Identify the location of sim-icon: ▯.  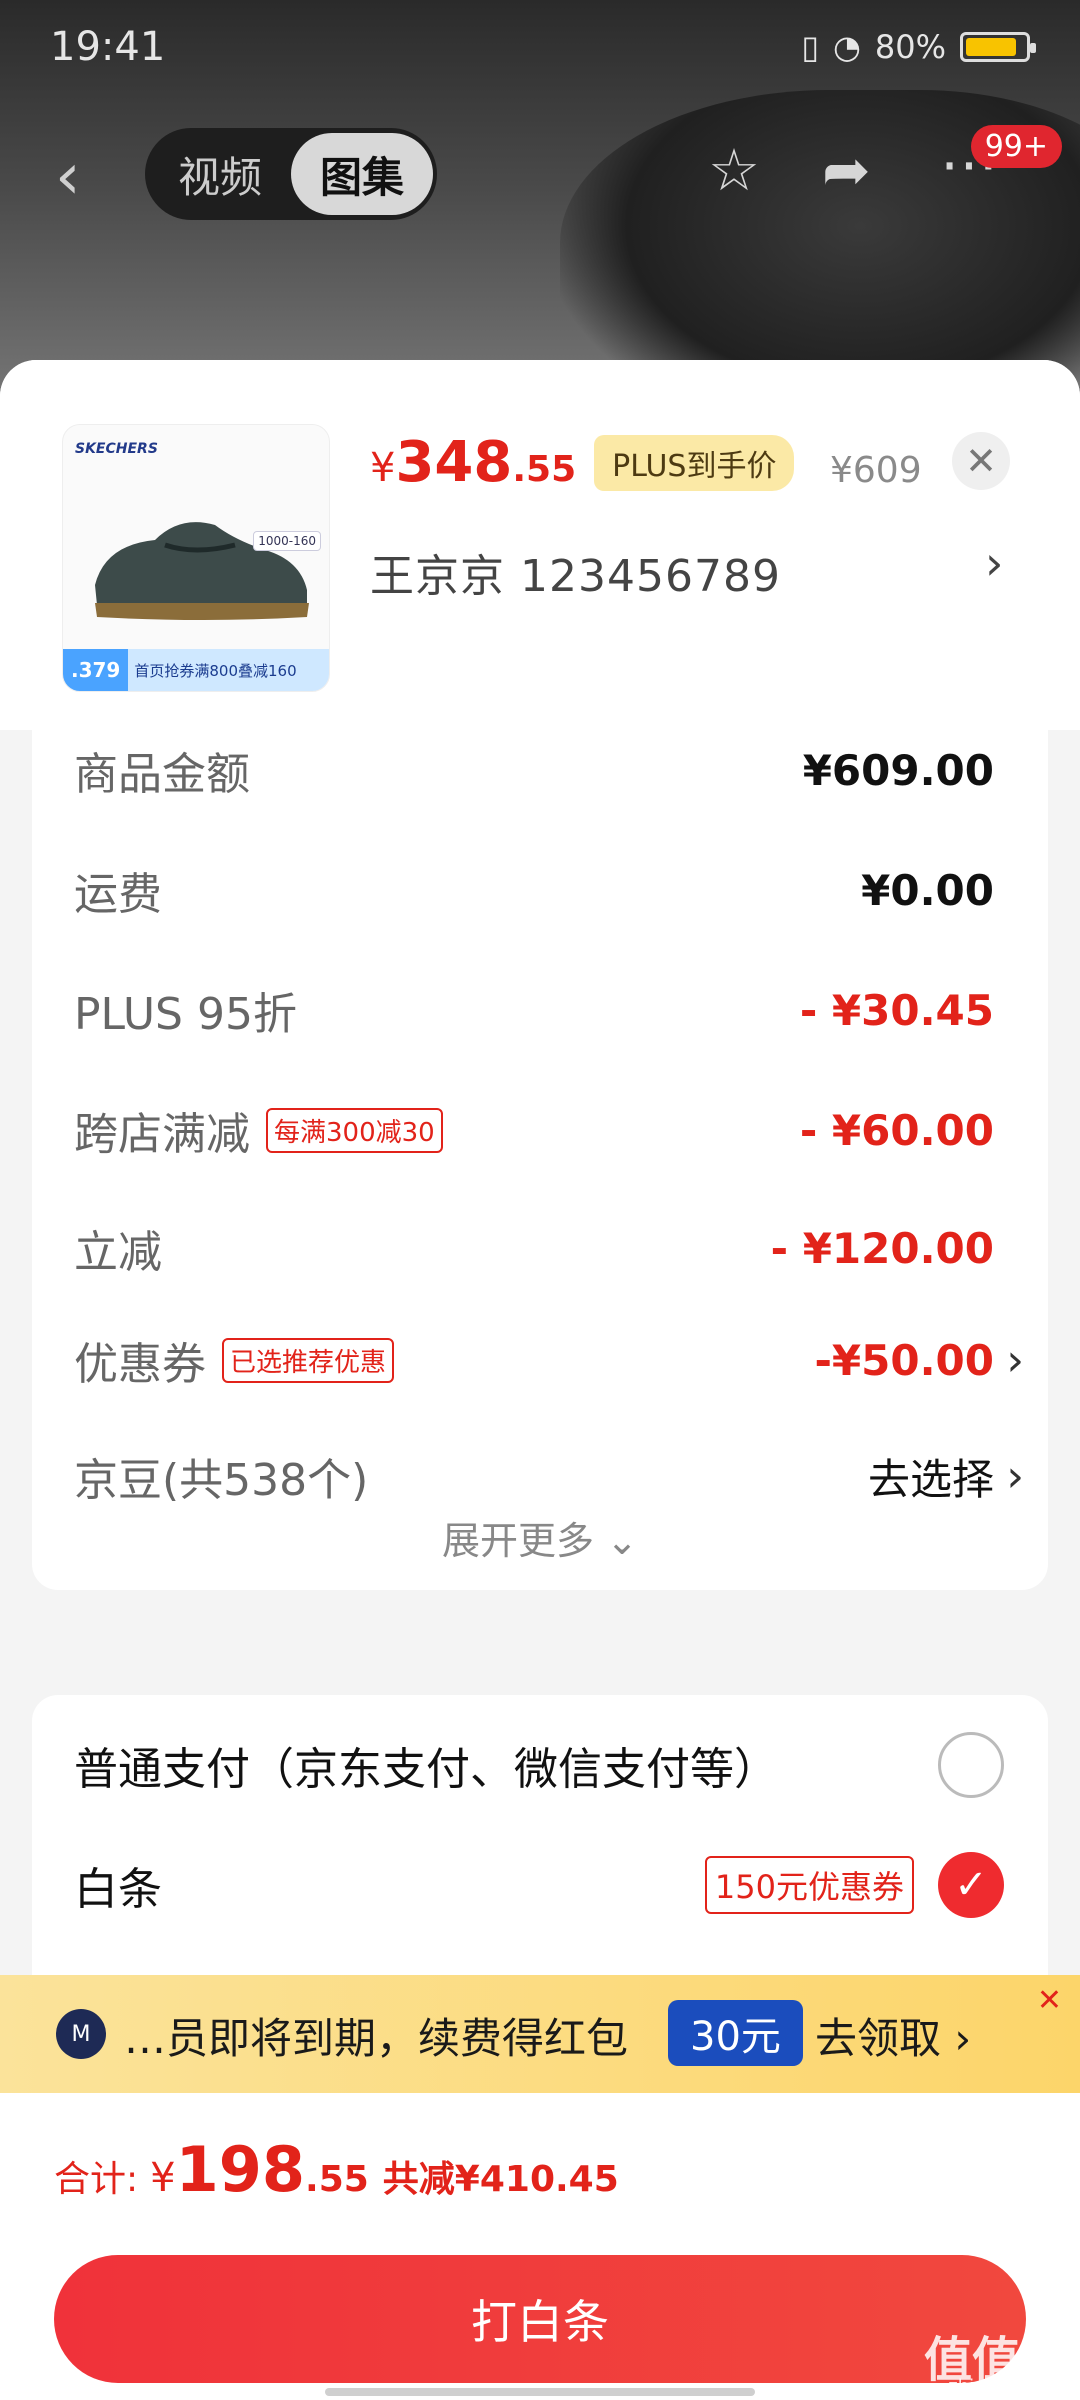
(810, 47).